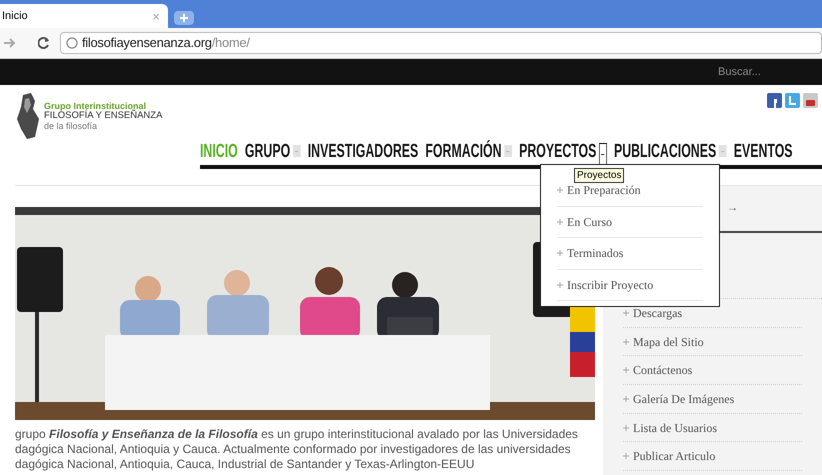  Describe the element at coordinates (763, 151) in the screenshot. I see `nav-link: EVENTOS` at that location.